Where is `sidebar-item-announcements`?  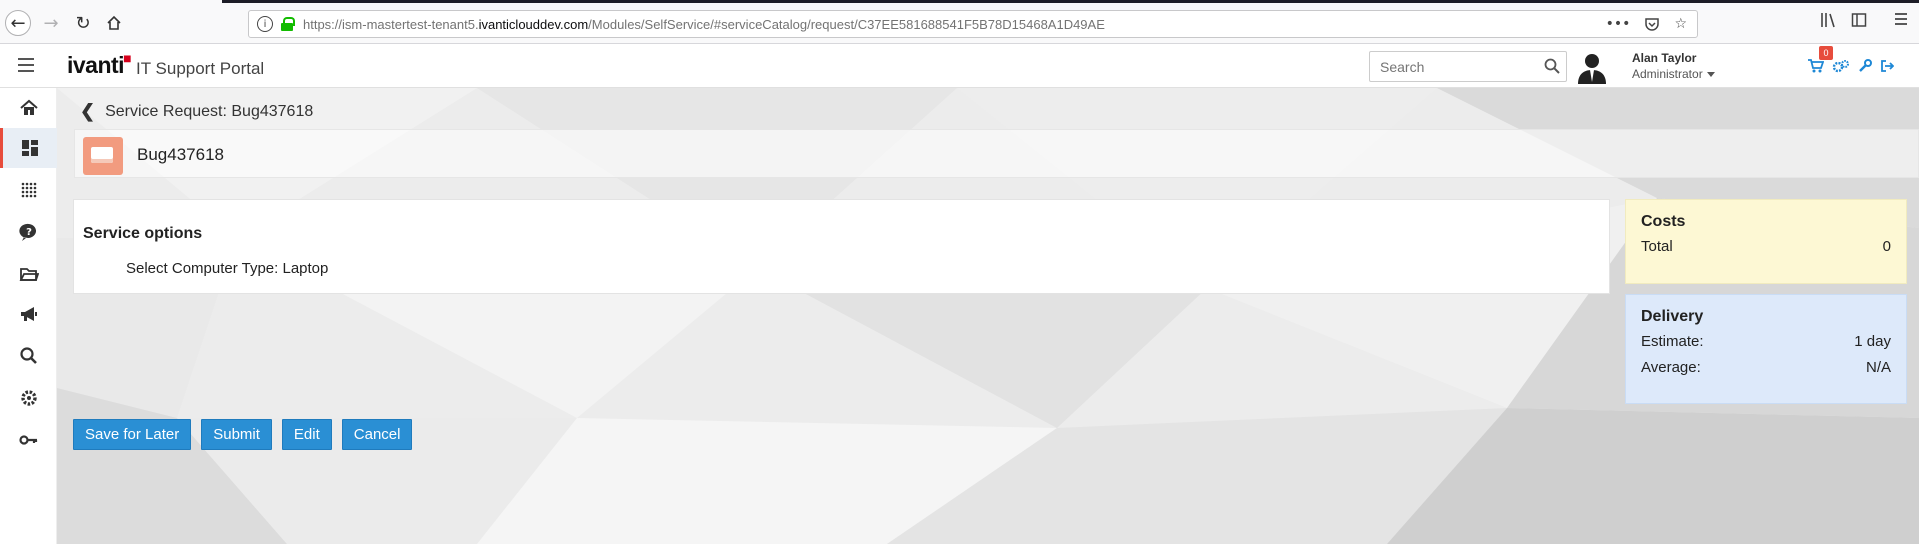 sidebar-item-announcements is located at coordinates (28, 314).